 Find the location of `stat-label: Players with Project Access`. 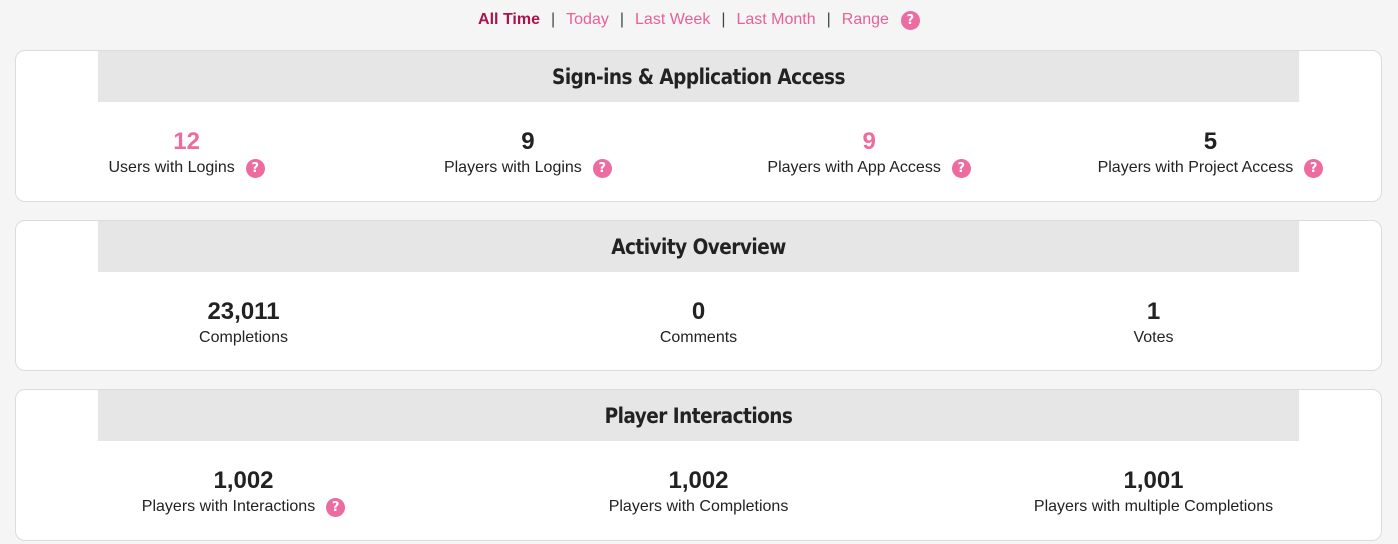

stat-label: Players with Project Access is located at coordinates (1195, 167).